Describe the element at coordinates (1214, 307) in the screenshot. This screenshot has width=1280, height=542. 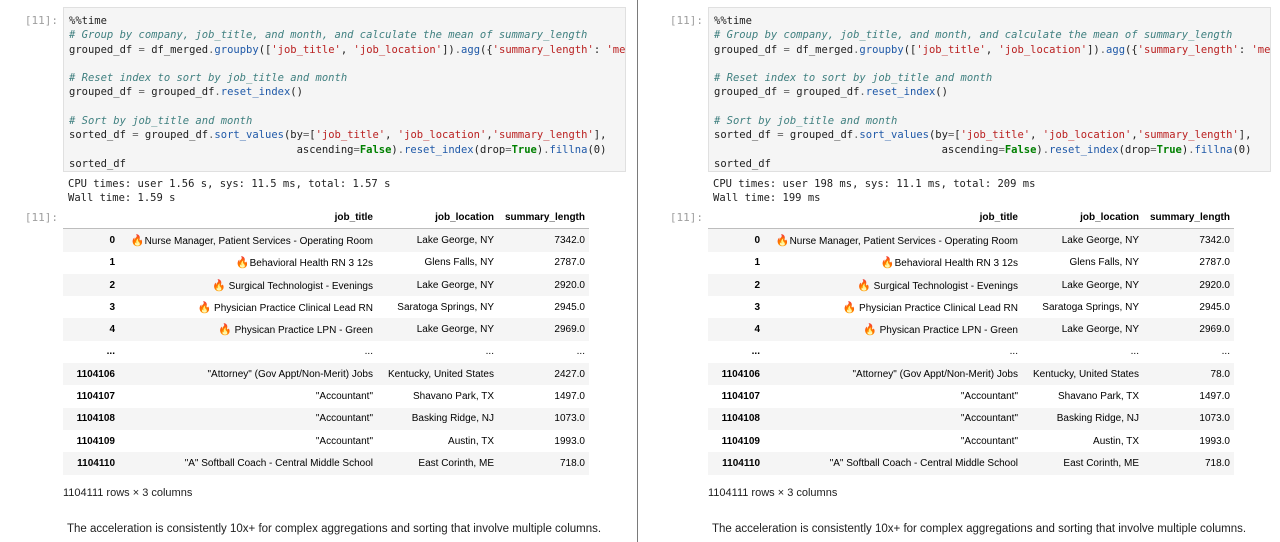
I see `cell-summary-length: 2945.0` at that location.